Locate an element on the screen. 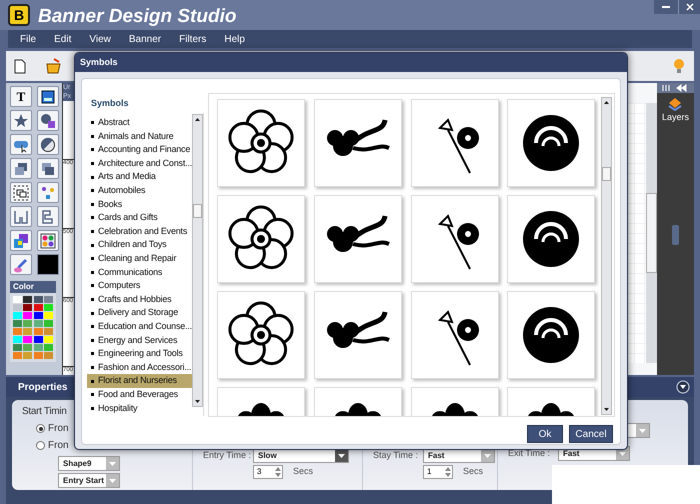  list-item: Delivery and Storage is located at coordinates (139, 313).